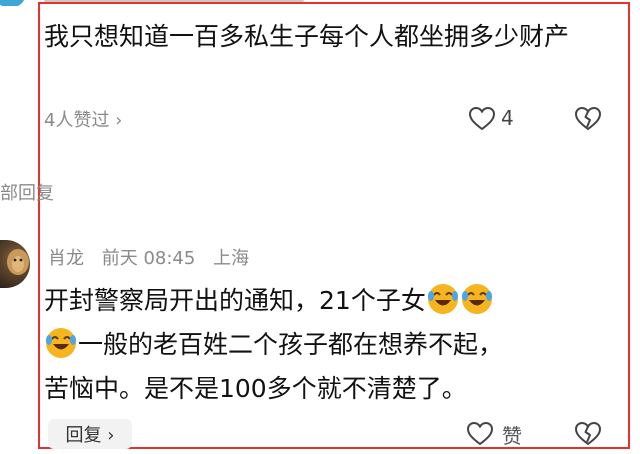 This screenshot has width=640, height=454. Describe the element at coordinates (231, 258) in the screenshot. I see `comment-2-location: 上海` at that location.